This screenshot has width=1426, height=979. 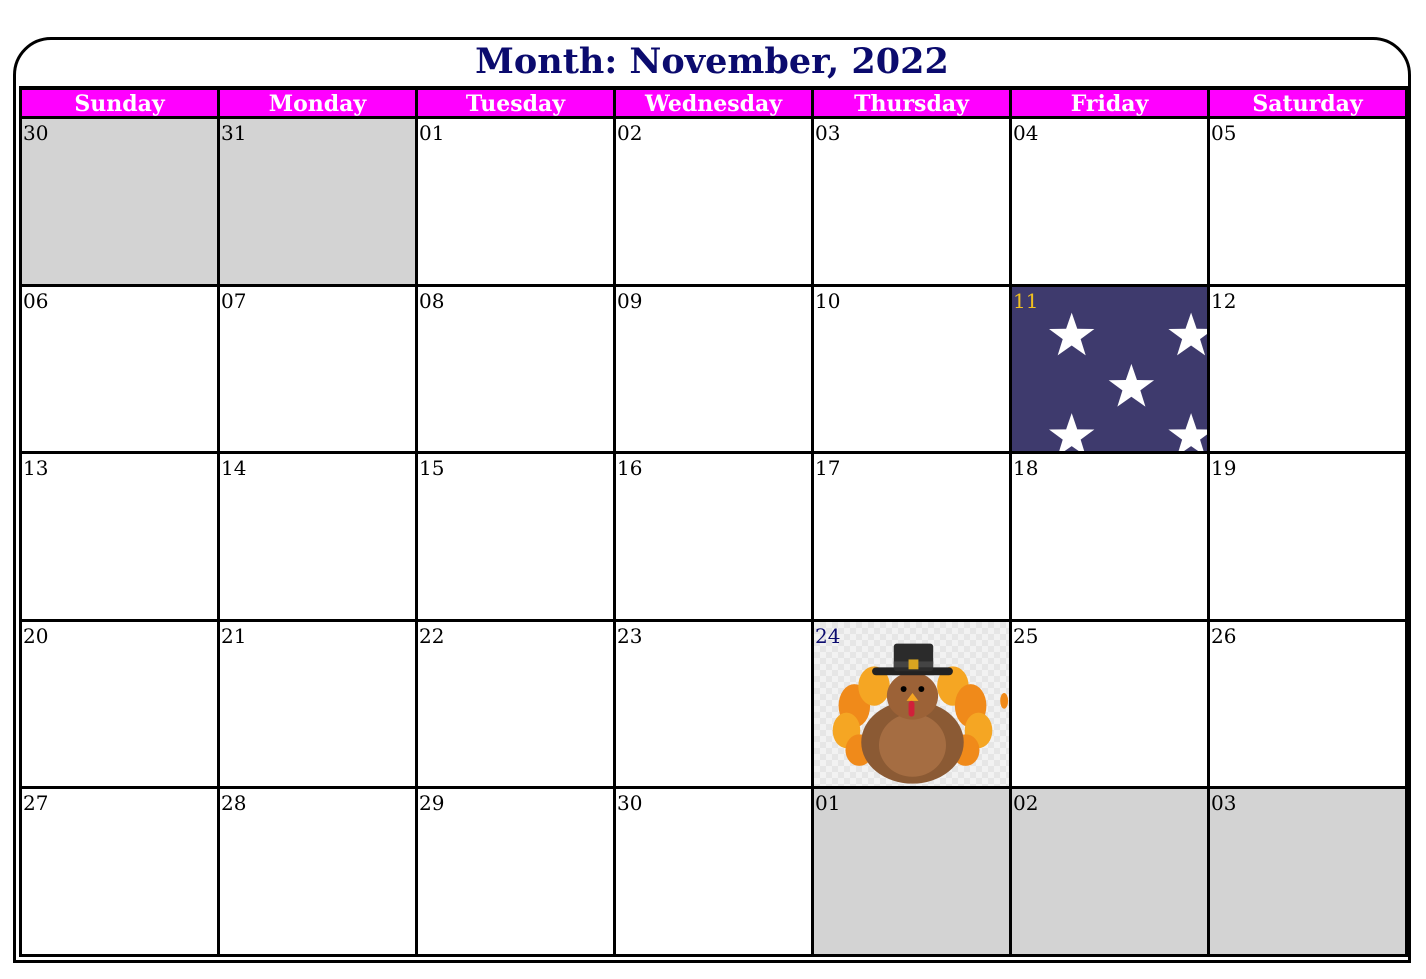 I want to click on weekday-header-friday: Friday, so click(x=1109, y=103).